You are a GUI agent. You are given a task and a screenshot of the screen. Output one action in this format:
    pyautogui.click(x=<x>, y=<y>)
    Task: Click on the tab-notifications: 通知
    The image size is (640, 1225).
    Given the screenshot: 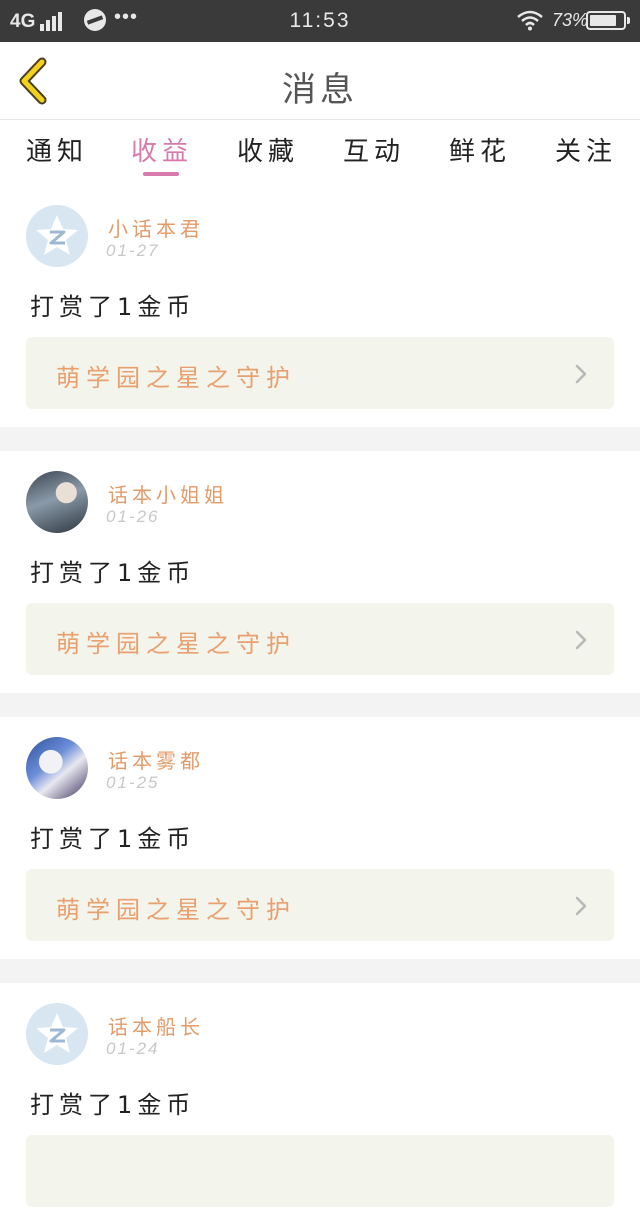 What is the action you would take?
    pyautogui.click(x=57, y=149)
    